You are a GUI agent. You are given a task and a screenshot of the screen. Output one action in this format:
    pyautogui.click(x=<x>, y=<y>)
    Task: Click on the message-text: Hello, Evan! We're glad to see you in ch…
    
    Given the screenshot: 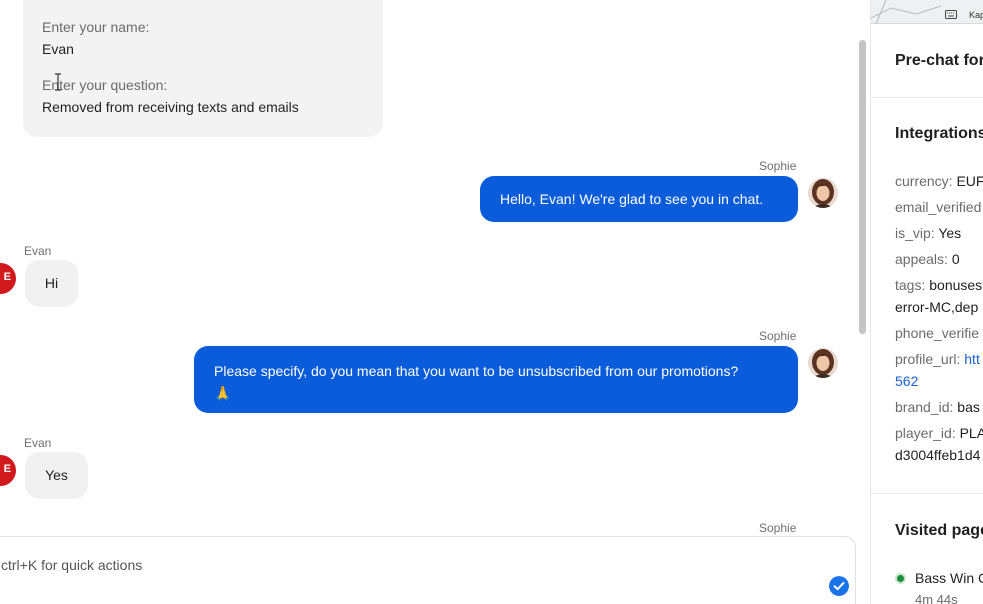 What is the action you would take?
    pyautogui.click(x=632, y=199)
    